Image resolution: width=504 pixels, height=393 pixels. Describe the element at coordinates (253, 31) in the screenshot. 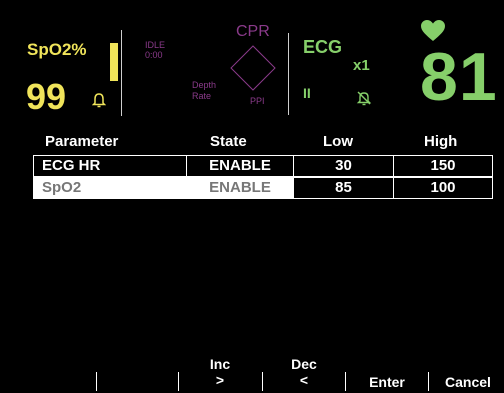

I see `cpr-label: CPR` at that location.